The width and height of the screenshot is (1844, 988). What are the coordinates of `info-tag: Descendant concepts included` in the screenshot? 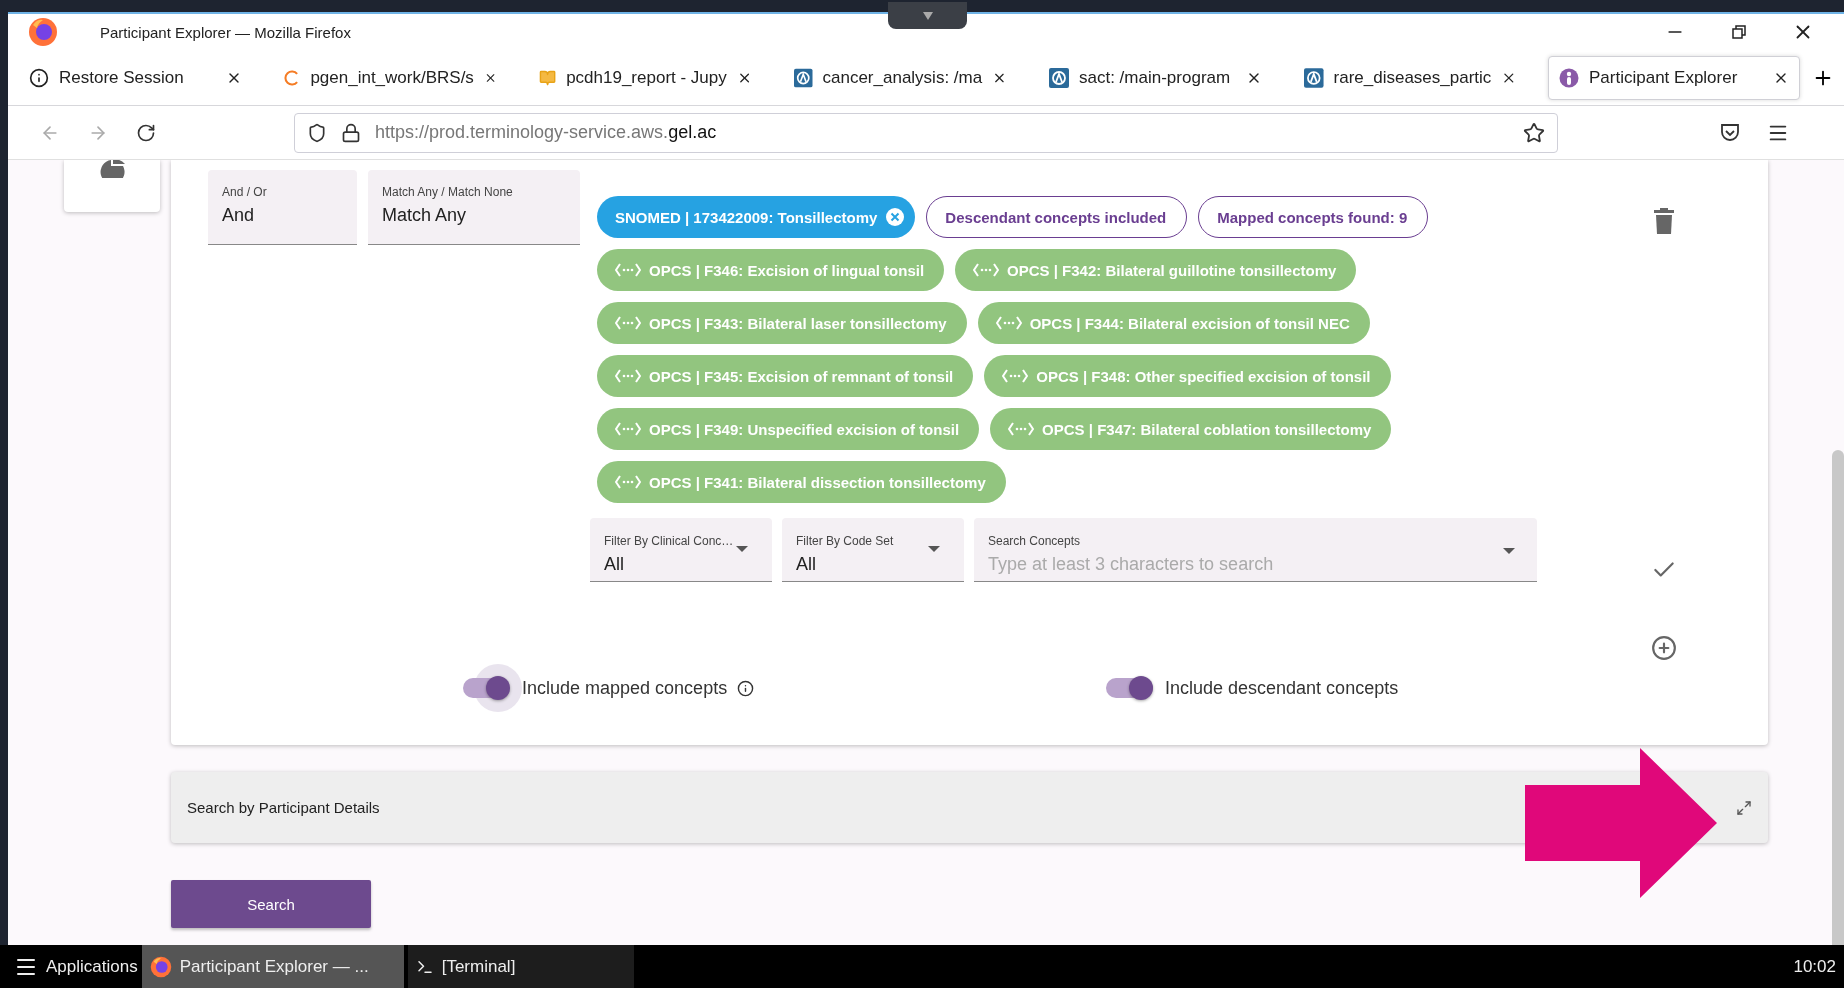 It's located at (1057, 217).